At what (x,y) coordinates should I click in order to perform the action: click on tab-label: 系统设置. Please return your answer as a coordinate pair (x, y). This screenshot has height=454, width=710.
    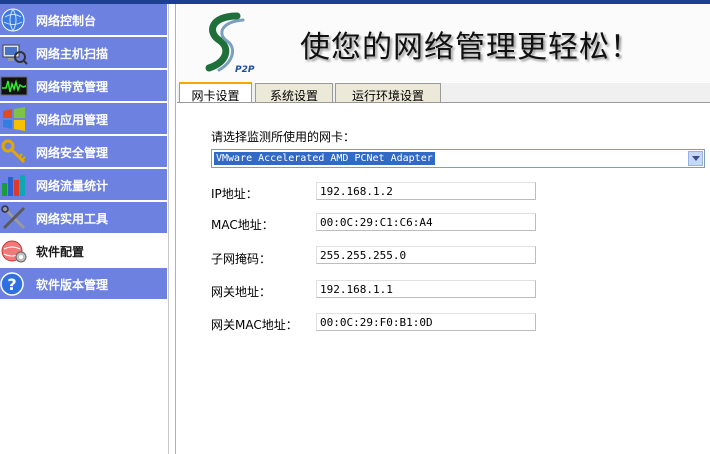
    Looking at the image, I should click on (293, 96).